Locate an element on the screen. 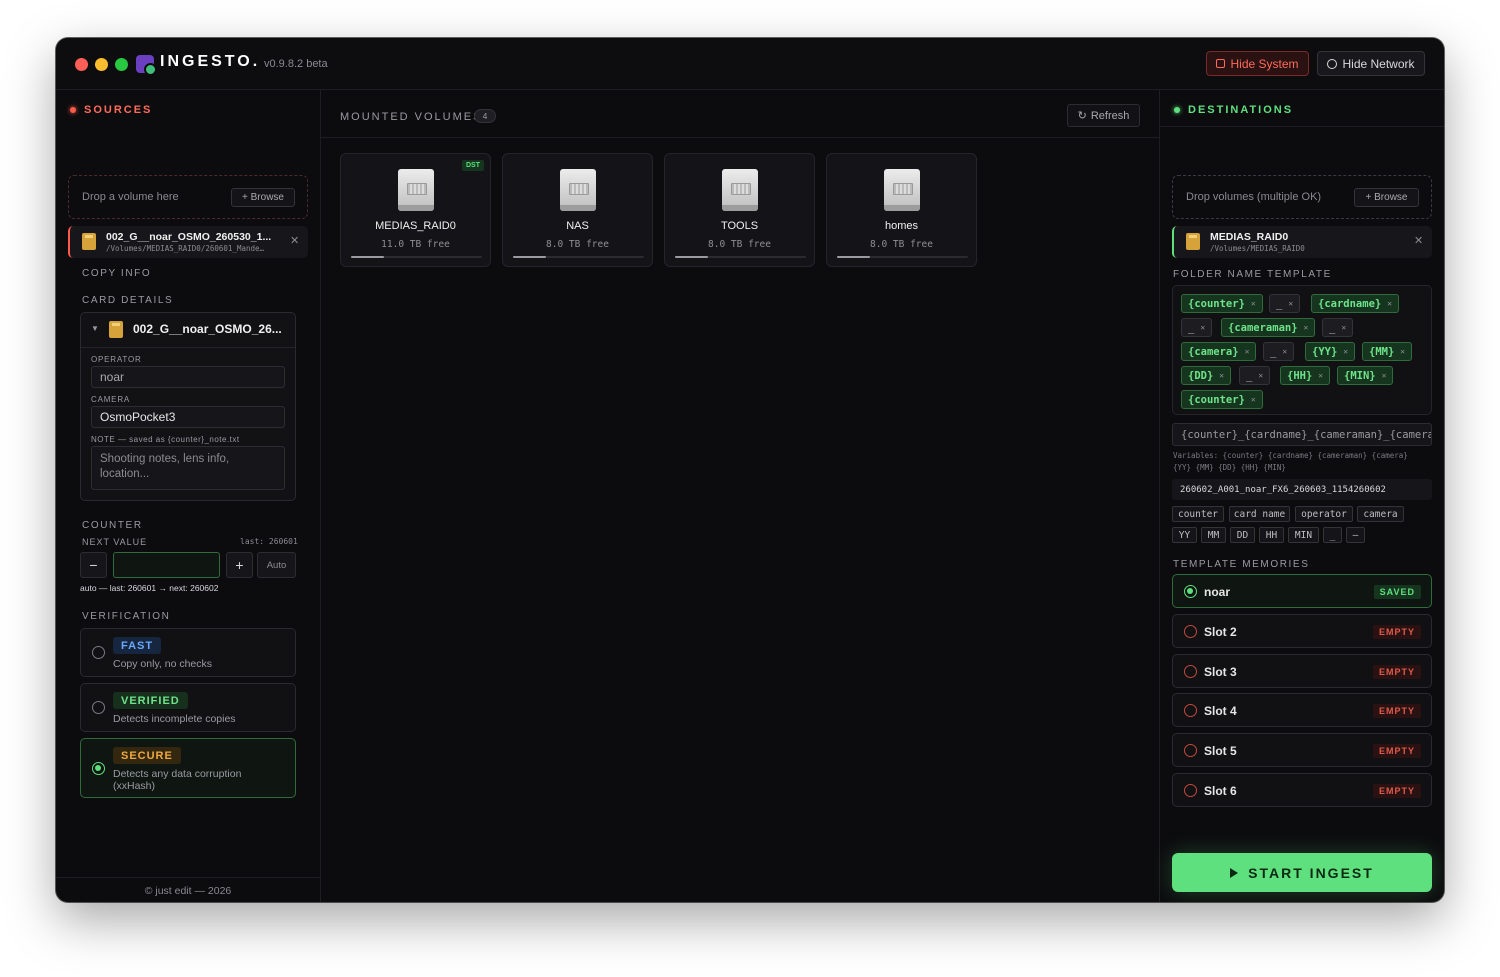 This screenshot has width=1500, height=977. template-chip: {DD} ✕ is located at coordinates (1206, 375).